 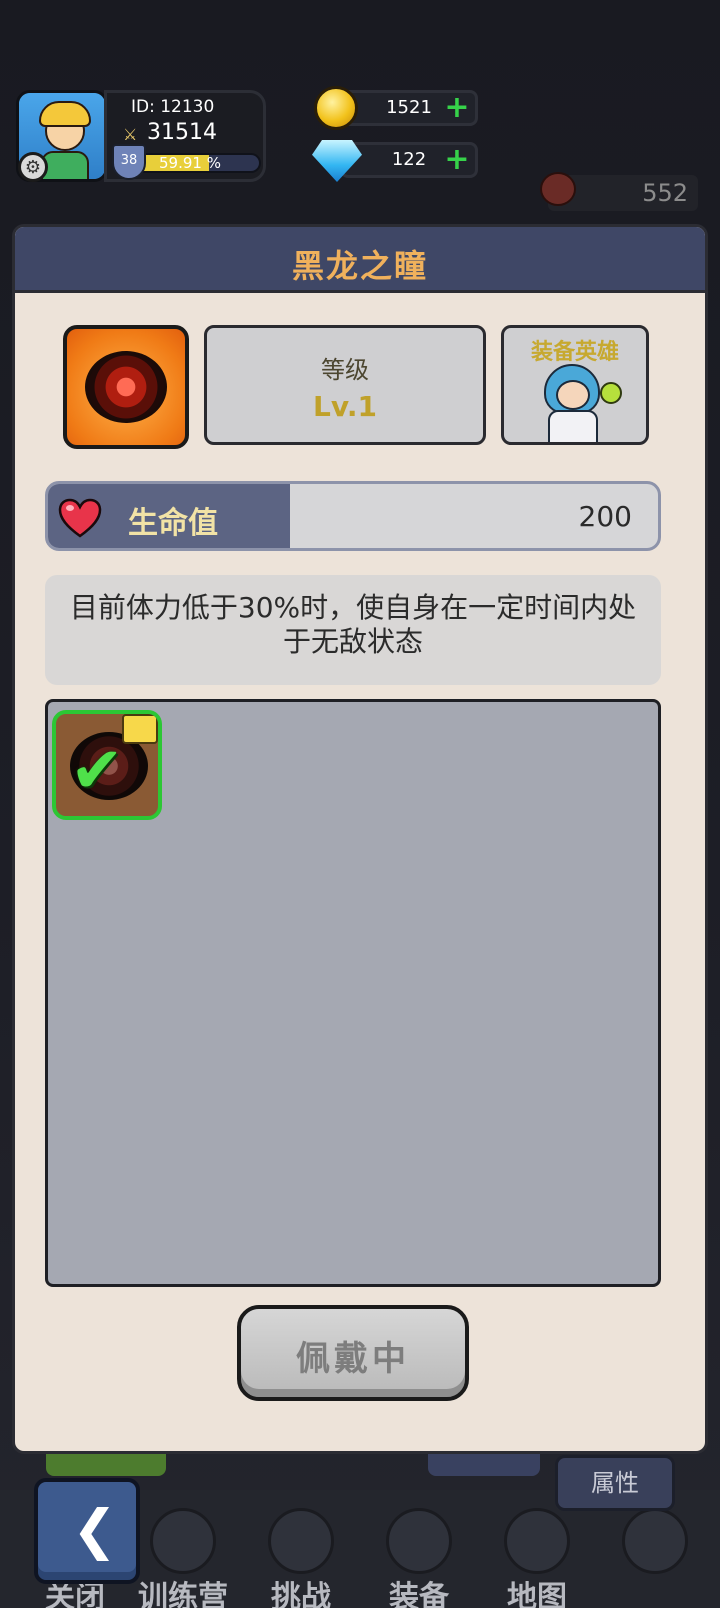 I want to click on wearing-button: 佩戴中, so click(x=353, y=1353).